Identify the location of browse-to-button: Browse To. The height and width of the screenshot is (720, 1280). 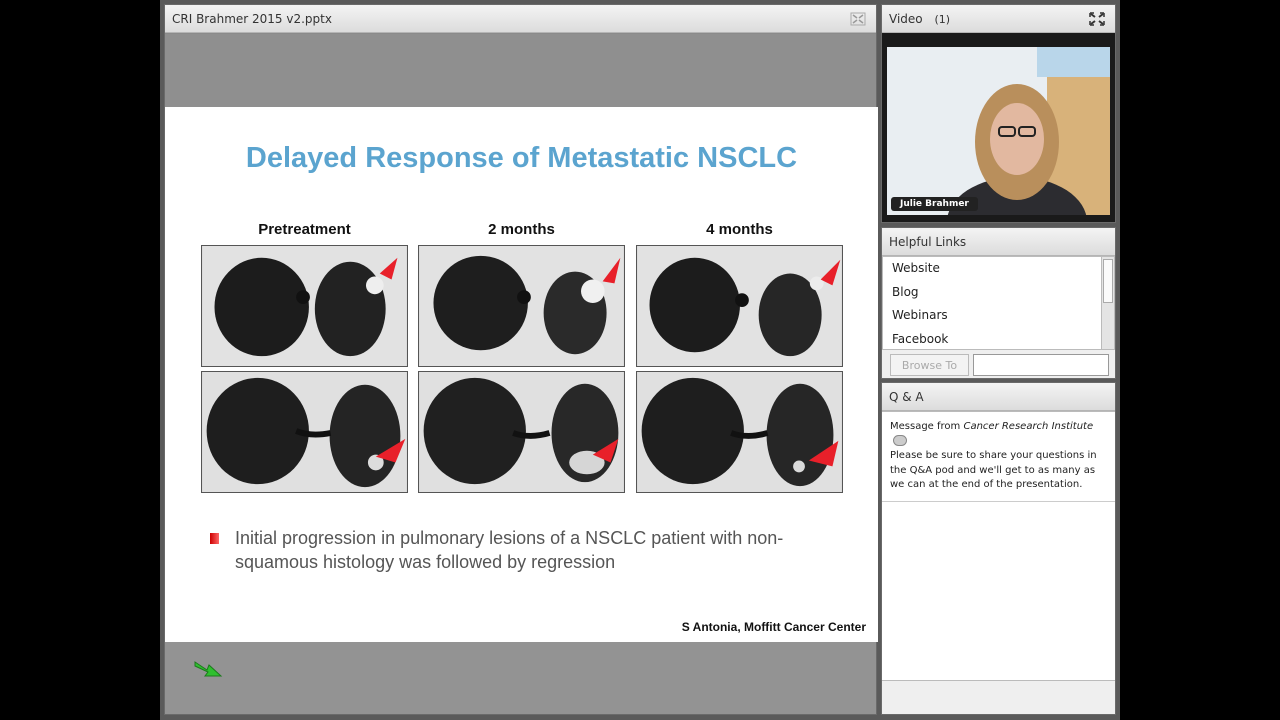
(929, 365).